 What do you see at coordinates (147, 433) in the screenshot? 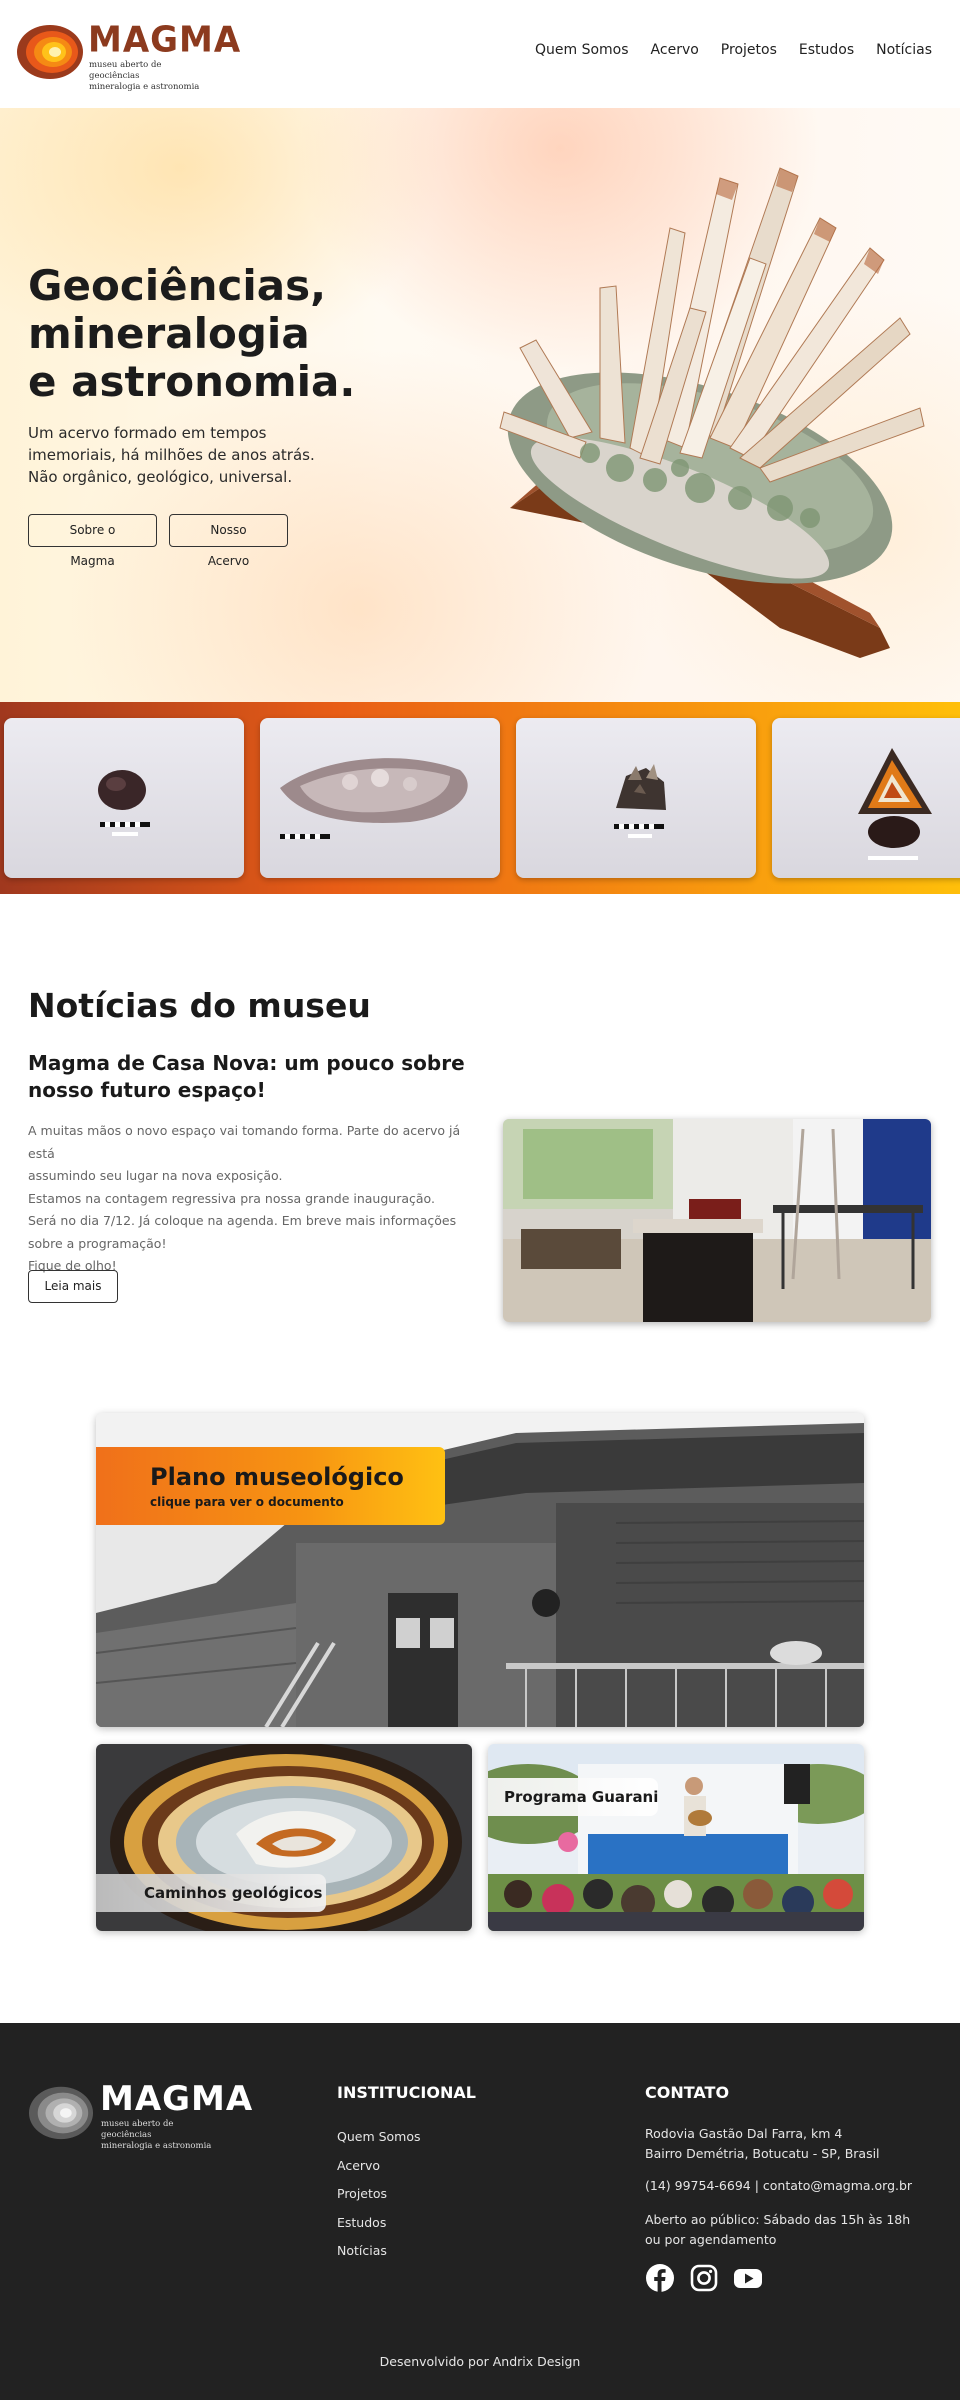
I see `hero-text-line: Um acervo formado em tempos` at bounding box center [147, 433].